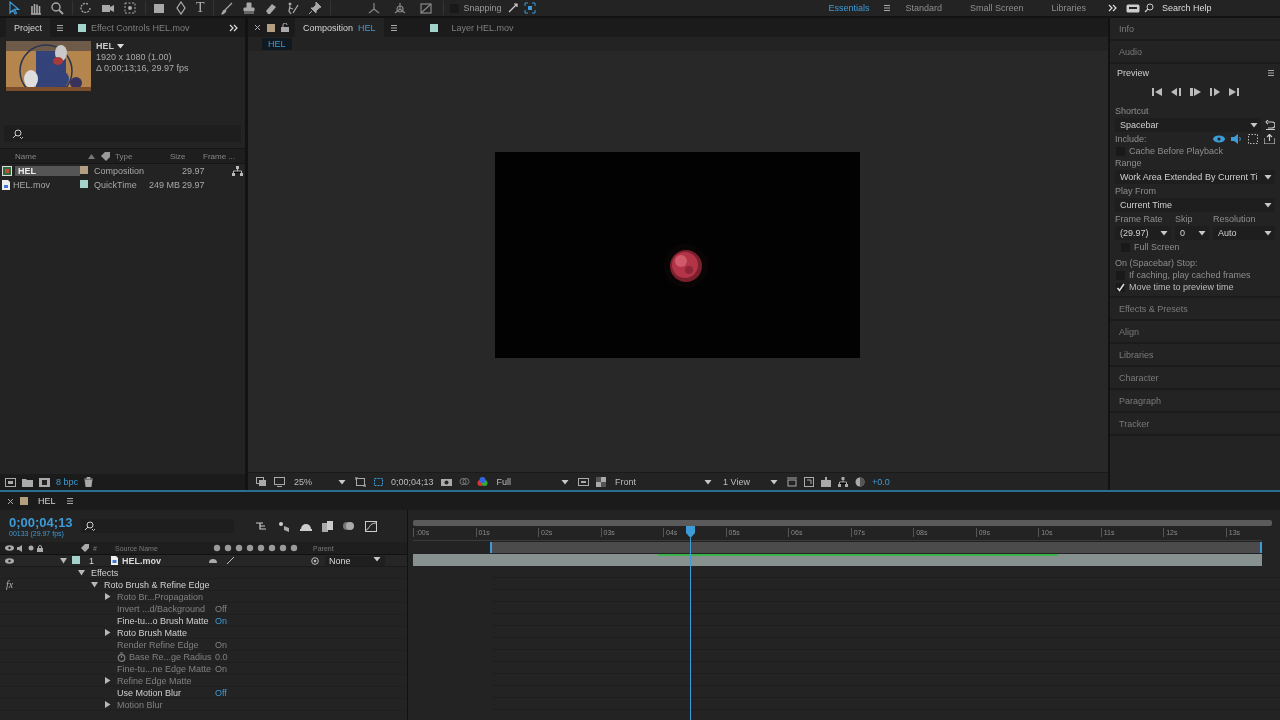  Describe the element at coordinates (1233, 92) in the screenshot. I see `last-frame-icon` at that location.